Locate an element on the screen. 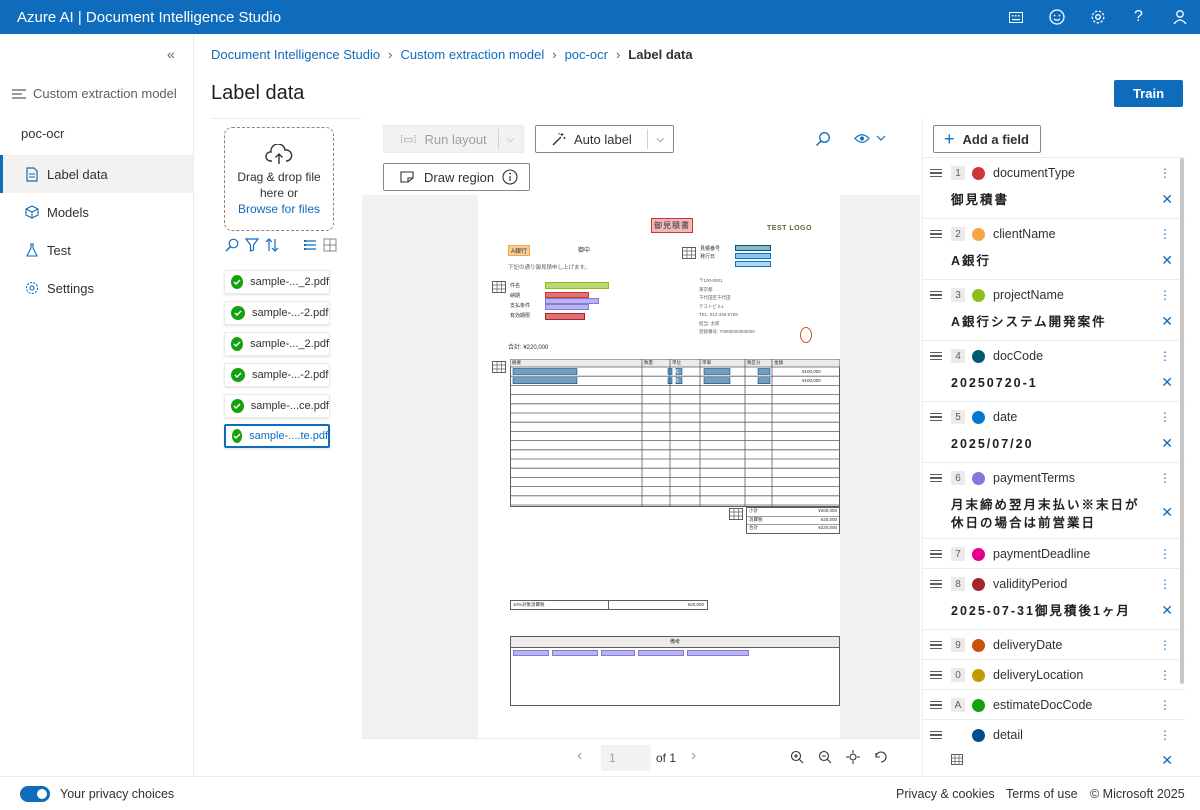 This screenshot has width=1200, height=810. draw-region-button: Draw region is located at coordinates (456, 177).